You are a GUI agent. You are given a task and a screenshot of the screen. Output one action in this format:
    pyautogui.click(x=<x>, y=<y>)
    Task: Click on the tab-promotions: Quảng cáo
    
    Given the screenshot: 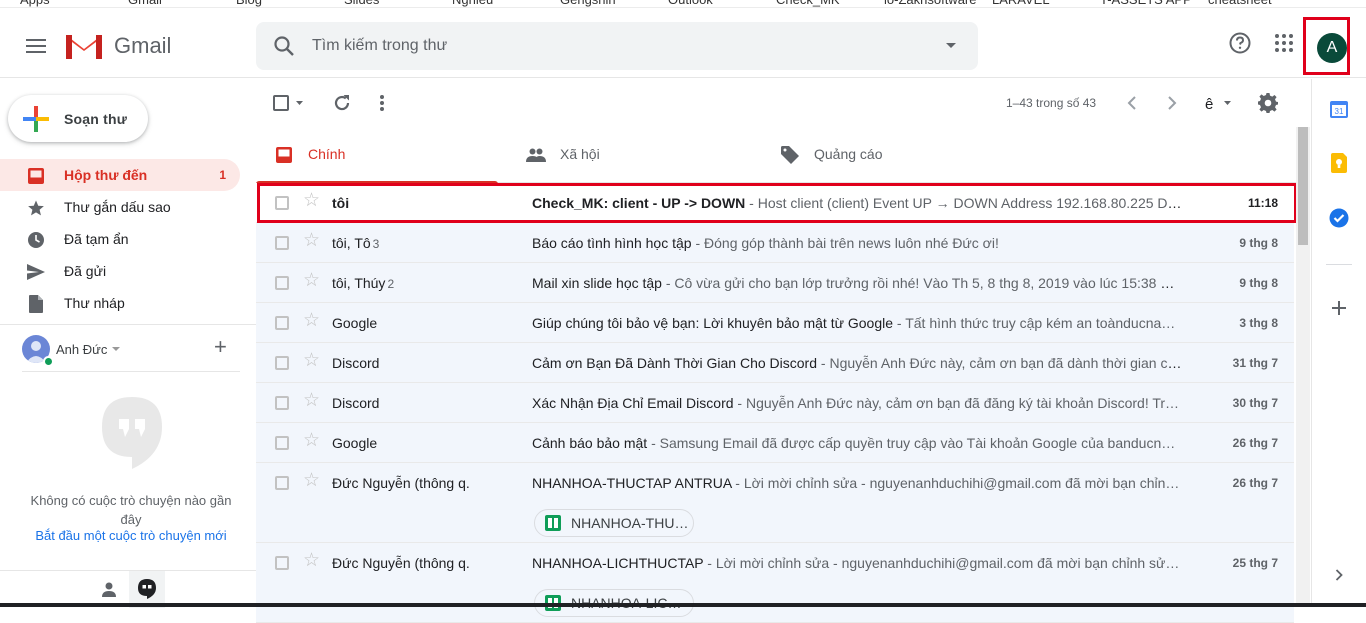 What is the action you would take?
    pyautogui.click(x=887, y=155)
    